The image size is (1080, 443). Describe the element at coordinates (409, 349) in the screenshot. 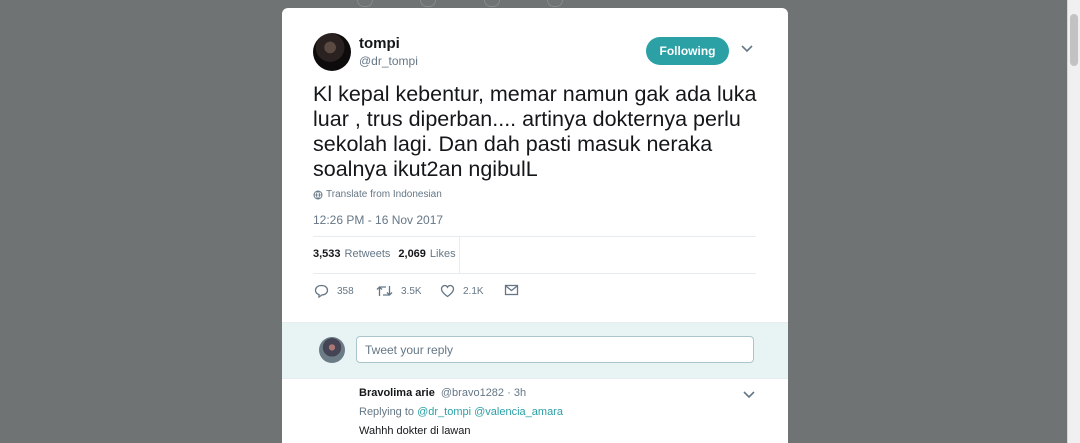

I see `reply-placeholder: Tweet your reply` at that location.